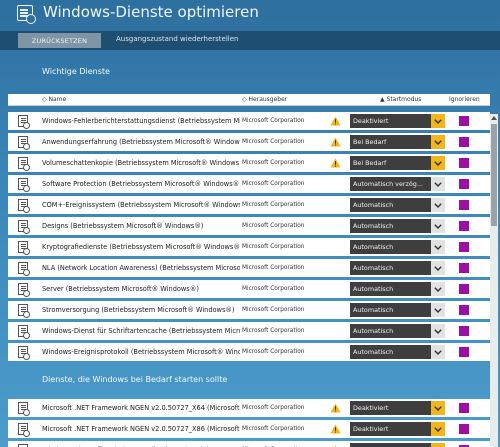 This screenshot has height=447, width=500. Describe the element at coordinates (335, 408) in the screenshot. I see `warning-icon` at that location.